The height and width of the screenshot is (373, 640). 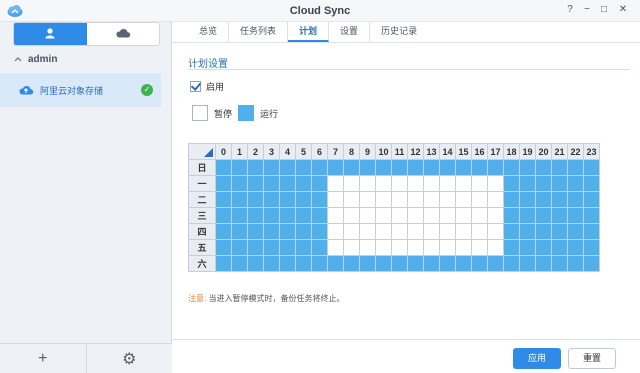 What do you see at coordinates (511, 151) in the screenshot?
I see `hour-header: 18` at bounding box center [511, 151].